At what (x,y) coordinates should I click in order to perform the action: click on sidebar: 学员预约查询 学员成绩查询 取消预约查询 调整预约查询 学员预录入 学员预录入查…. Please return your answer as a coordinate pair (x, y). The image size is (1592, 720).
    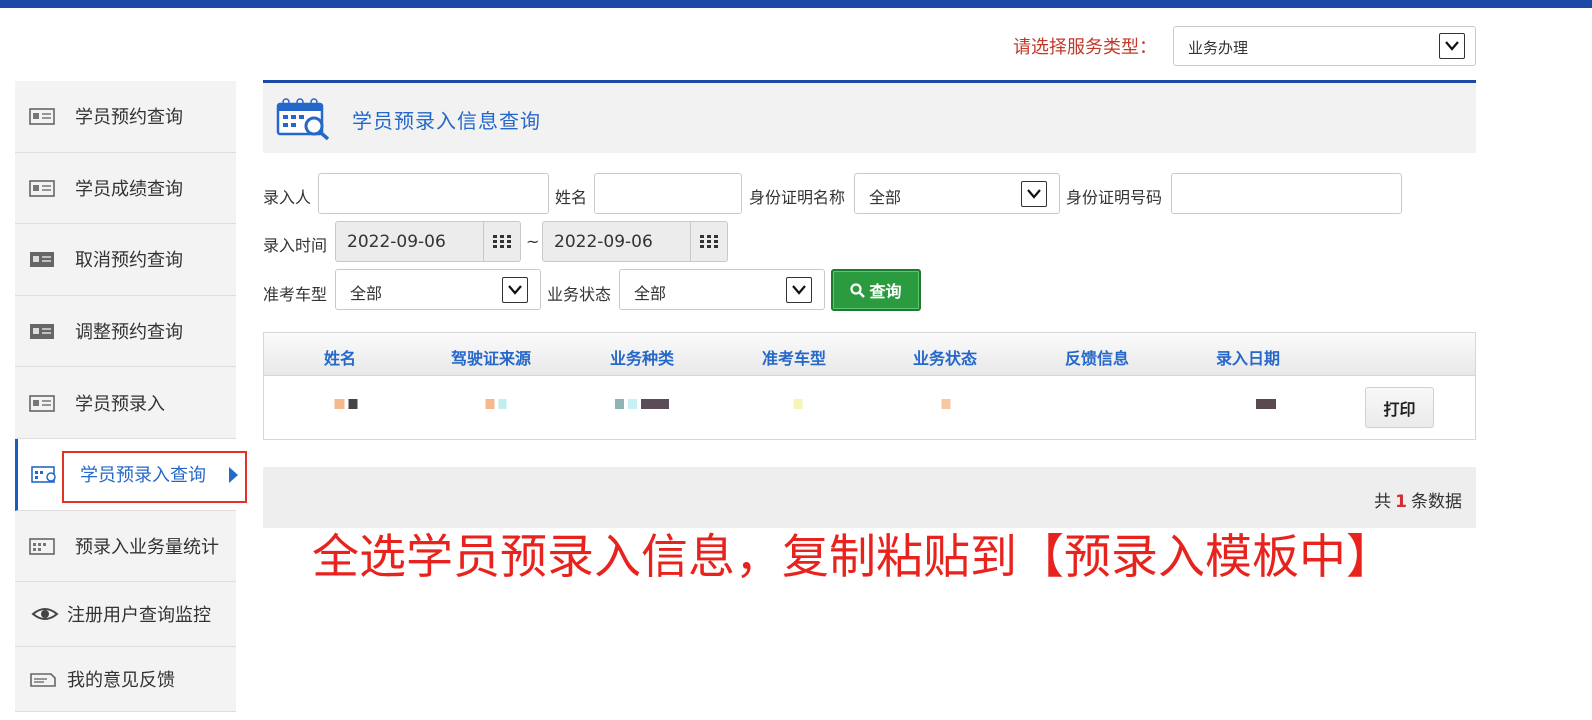
    Looking at the image, I should click on (131, 397).